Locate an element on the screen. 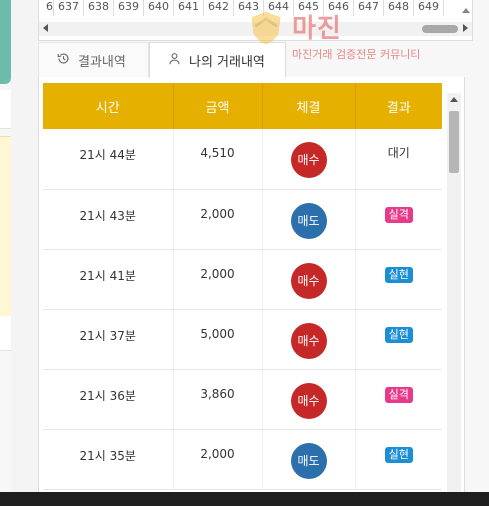  ticker-number: 643 is located at coordinates (249, 8).